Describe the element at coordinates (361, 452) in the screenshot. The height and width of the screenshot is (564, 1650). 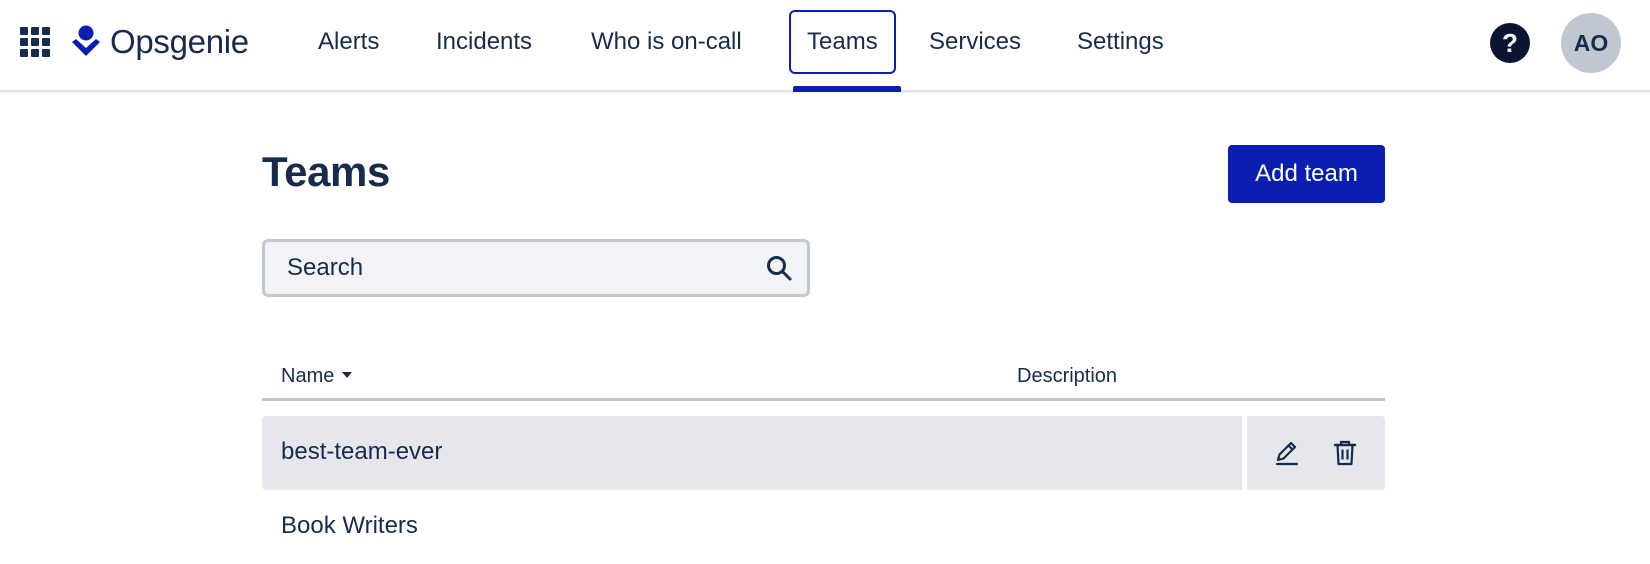
I see `team-name: best-team-ever` at that location.